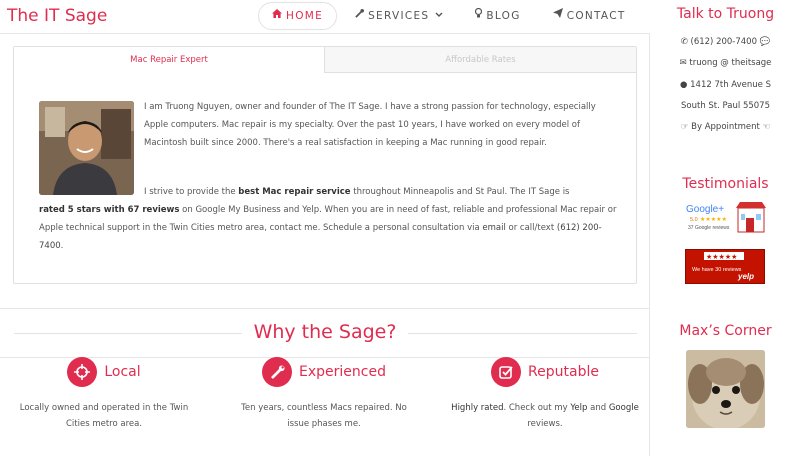 Image resolution: width=800 pixels, height=456 pixels. What do you see at coordinates (545, 424) in the screenshot?
I see `feature-text-end: reviews.` at bounding box center [545, 424].